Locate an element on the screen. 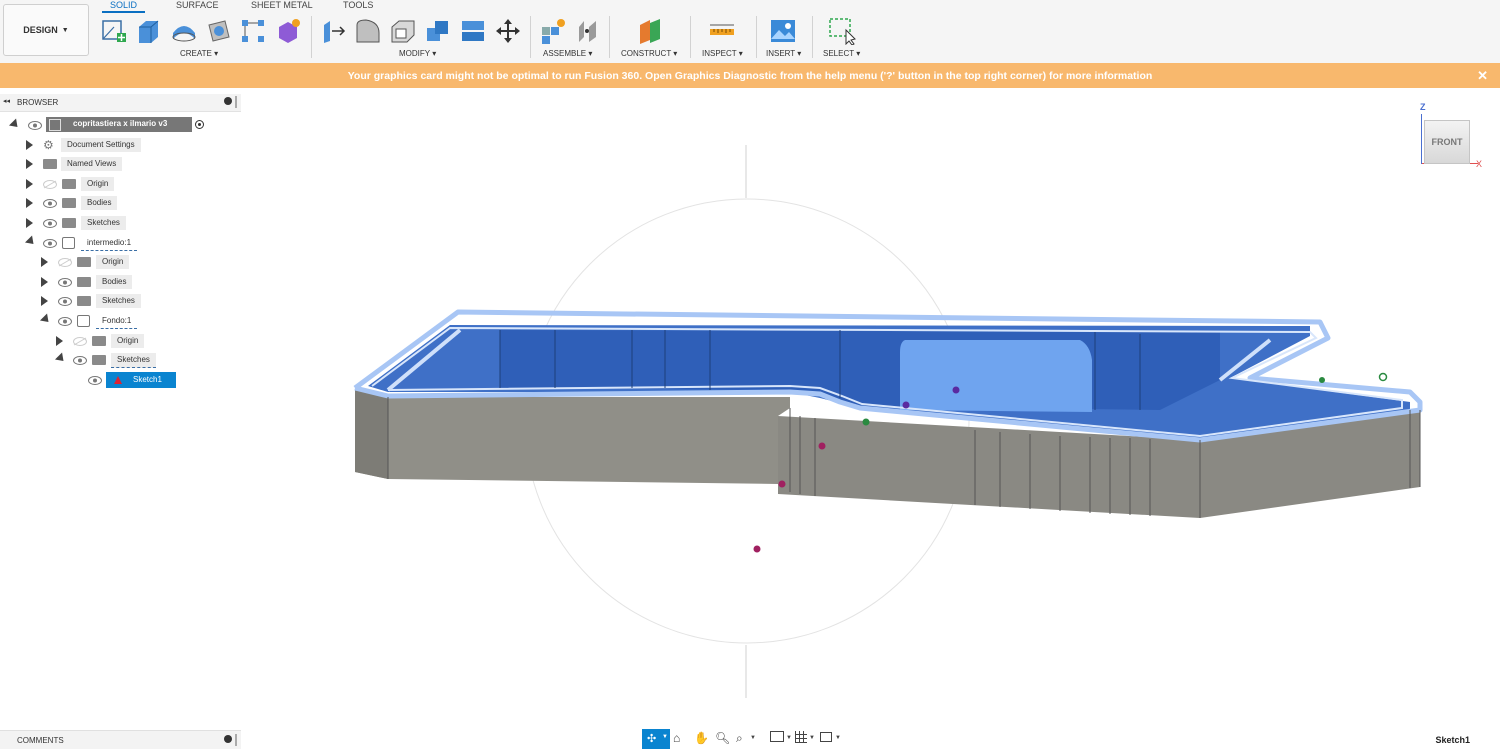 This screenshot has height=754, width=1500. comments-title: COMMENTS is located at coordinates (40, 740).